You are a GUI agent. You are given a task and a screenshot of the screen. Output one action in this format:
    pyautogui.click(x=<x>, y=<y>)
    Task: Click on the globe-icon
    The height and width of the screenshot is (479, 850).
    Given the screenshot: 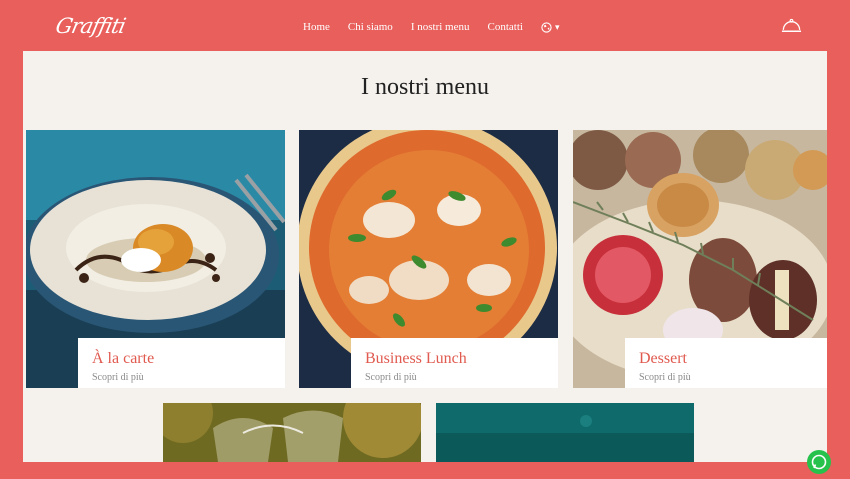 What is the action you would take?
    pyautogui.click(x=546, y=27)
    